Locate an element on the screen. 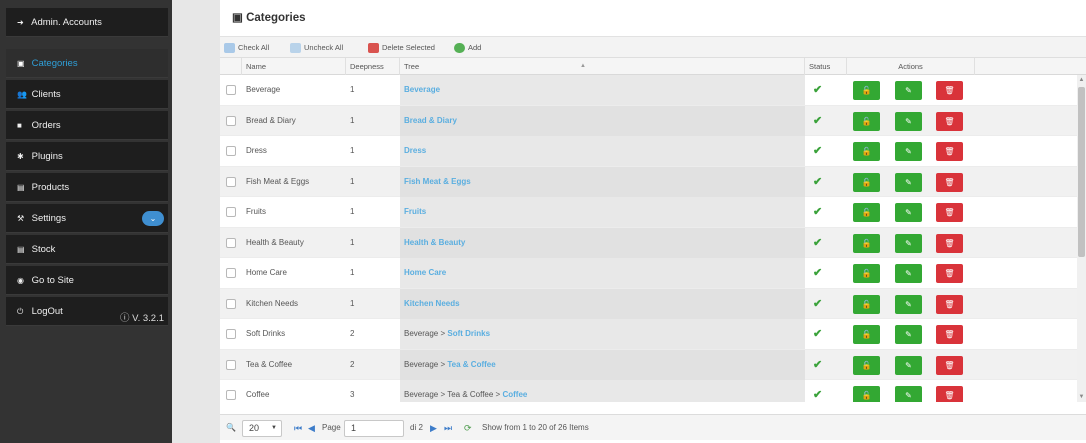  next-page-icon: ▶ is located at coordinates (433, 428).